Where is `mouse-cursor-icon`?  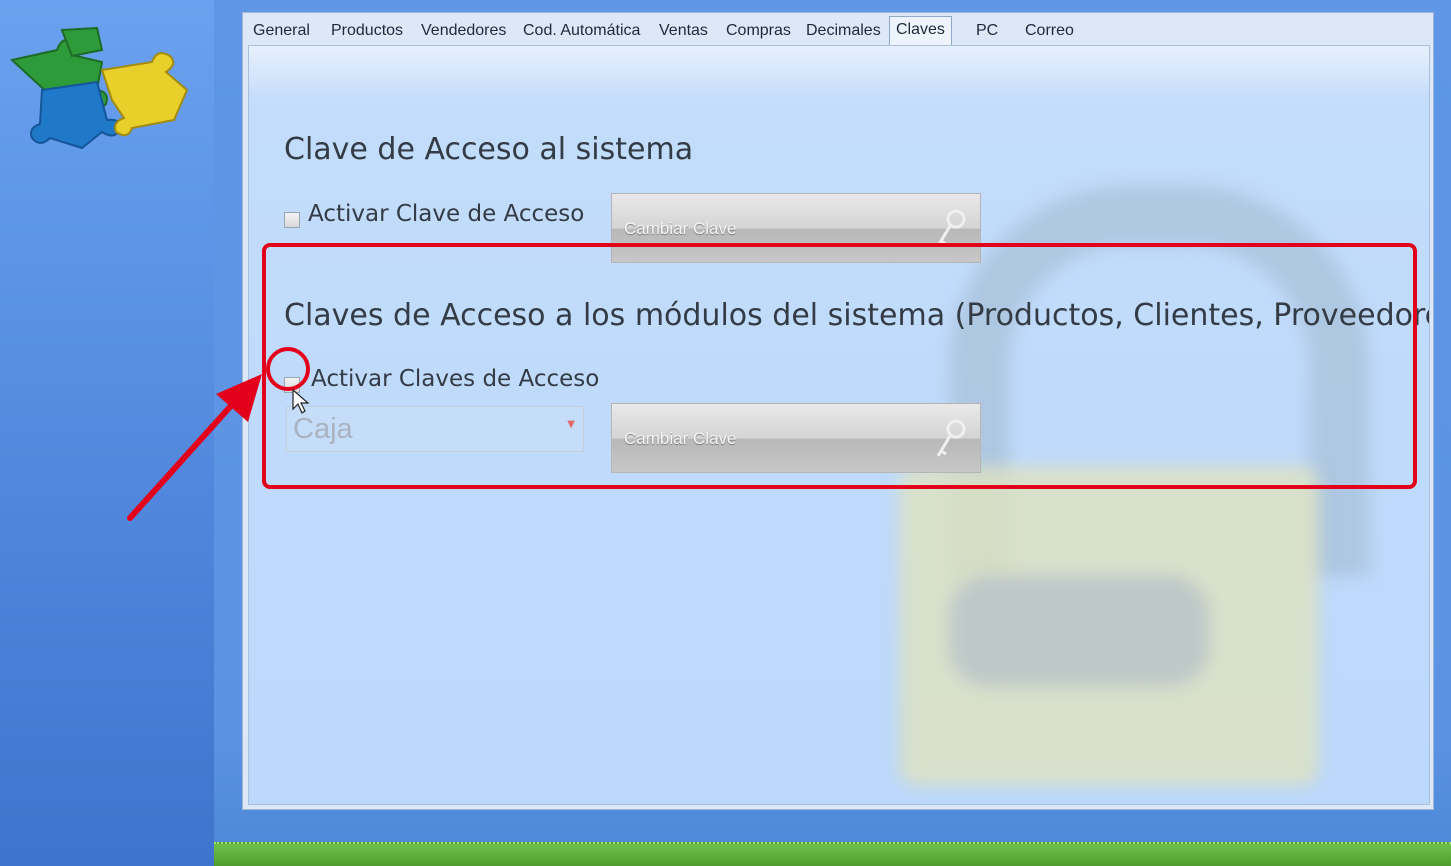 mouse-cursor-icon is located at coordinates (301, 401).